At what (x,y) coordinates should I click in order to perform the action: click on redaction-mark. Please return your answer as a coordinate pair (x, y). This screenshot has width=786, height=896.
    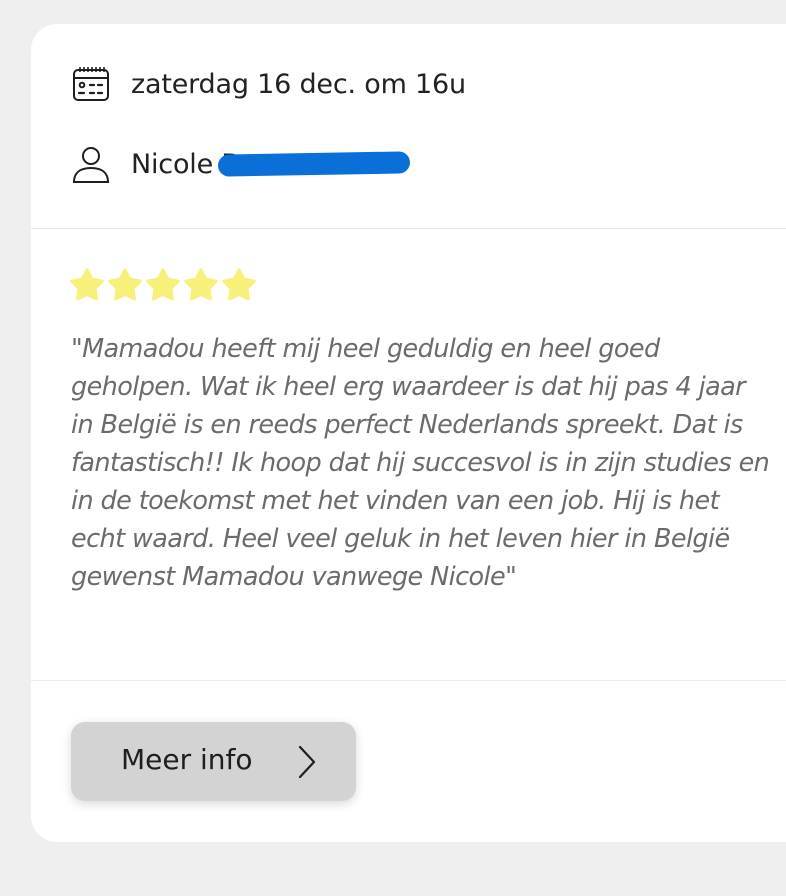
    Looking at the image, I should click on (314, 164).